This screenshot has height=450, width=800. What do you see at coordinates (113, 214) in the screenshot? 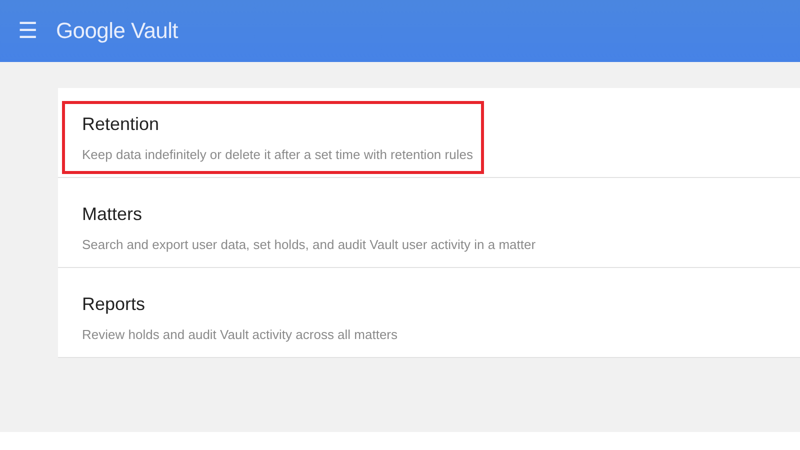
I see `item-title: Matters` at bounding box center [113, 214].